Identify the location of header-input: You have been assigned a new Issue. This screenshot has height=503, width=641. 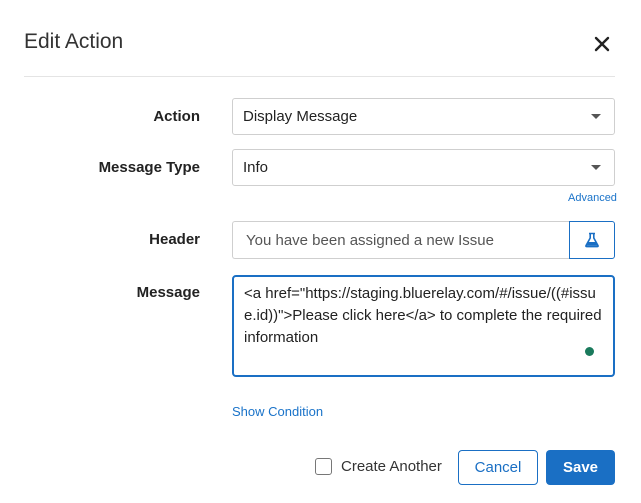
(401, 240).